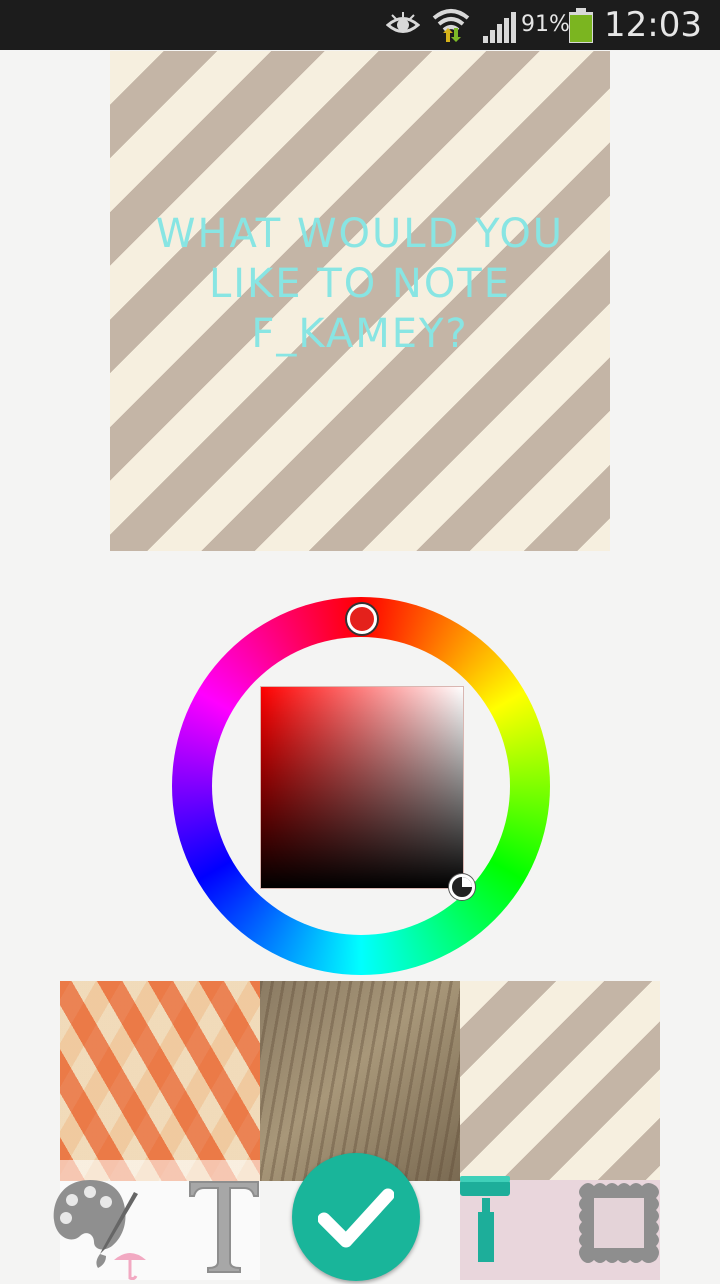  Describe the element at coordinates (500, 29) in the screenshot. I see `signal-icon` at that location.